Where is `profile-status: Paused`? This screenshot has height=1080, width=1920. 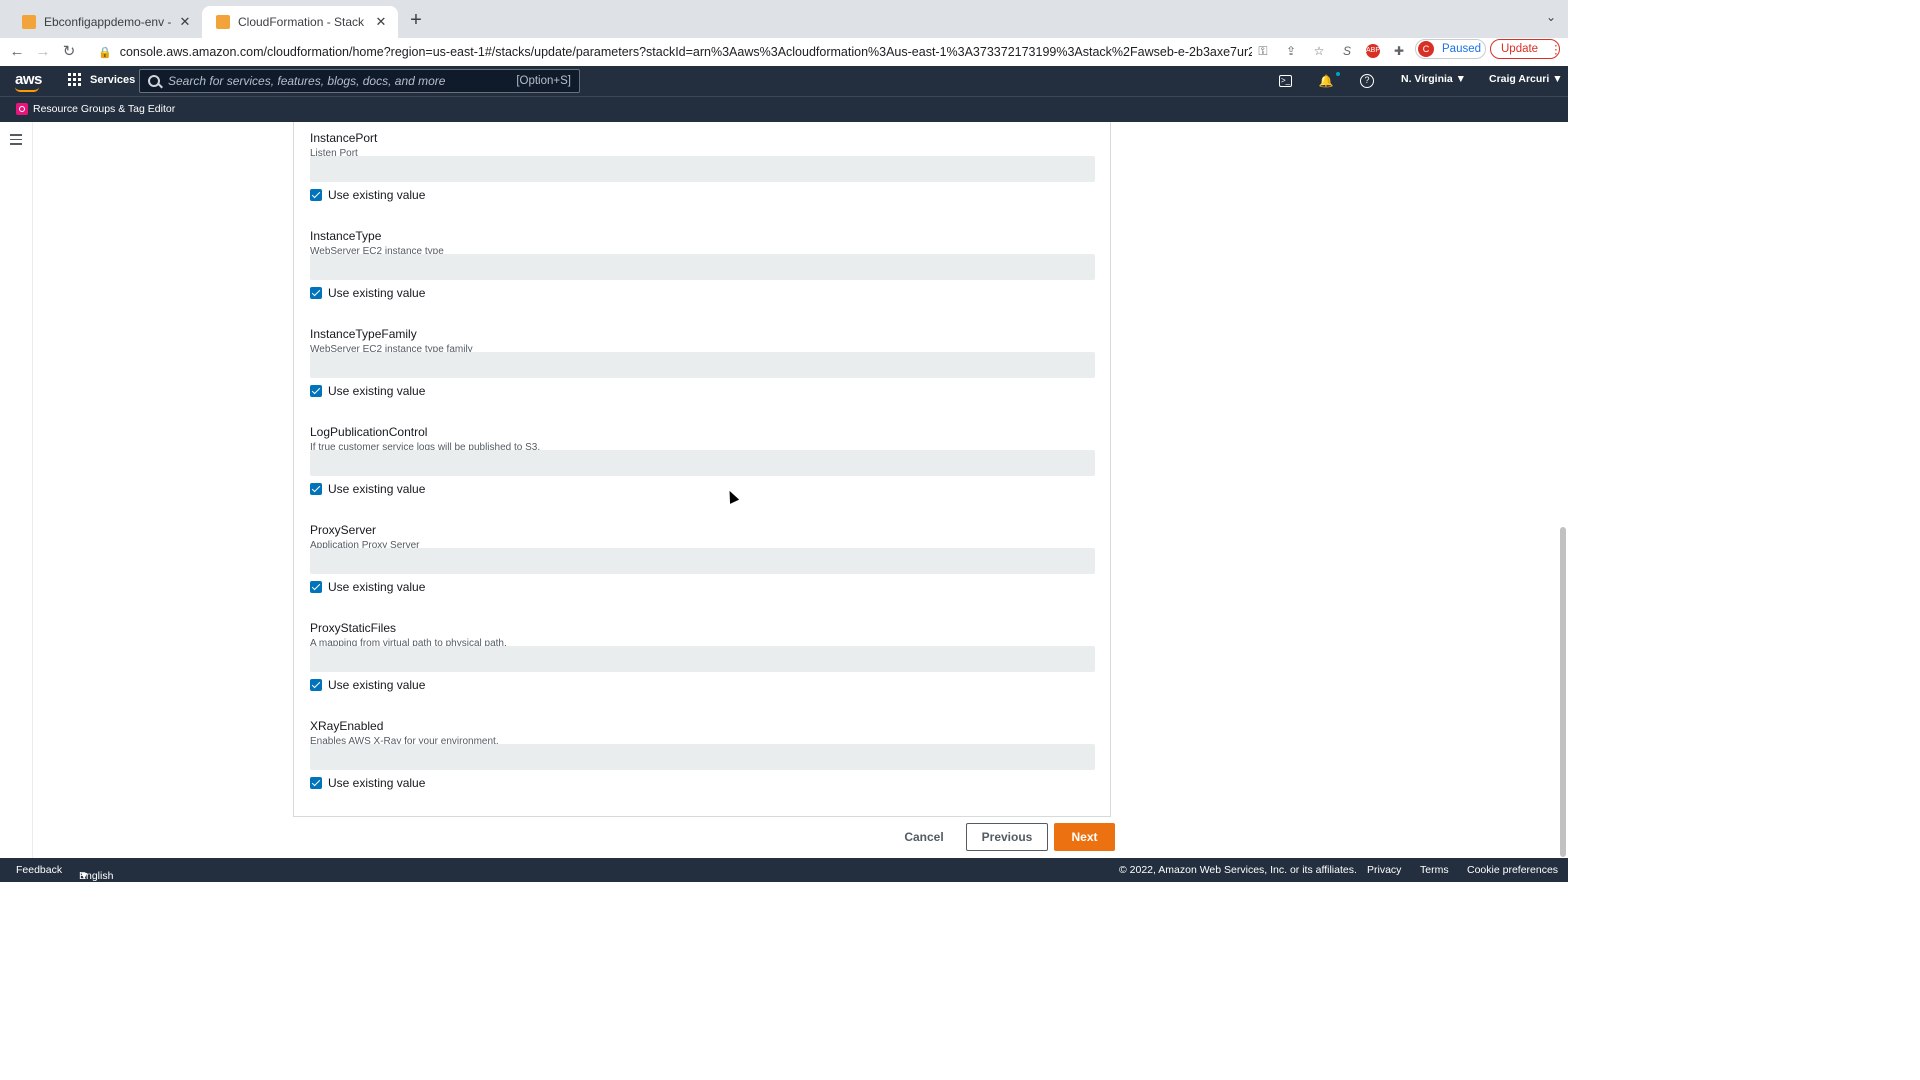 profile-status: Paused is located at coordinates (1462, 49).